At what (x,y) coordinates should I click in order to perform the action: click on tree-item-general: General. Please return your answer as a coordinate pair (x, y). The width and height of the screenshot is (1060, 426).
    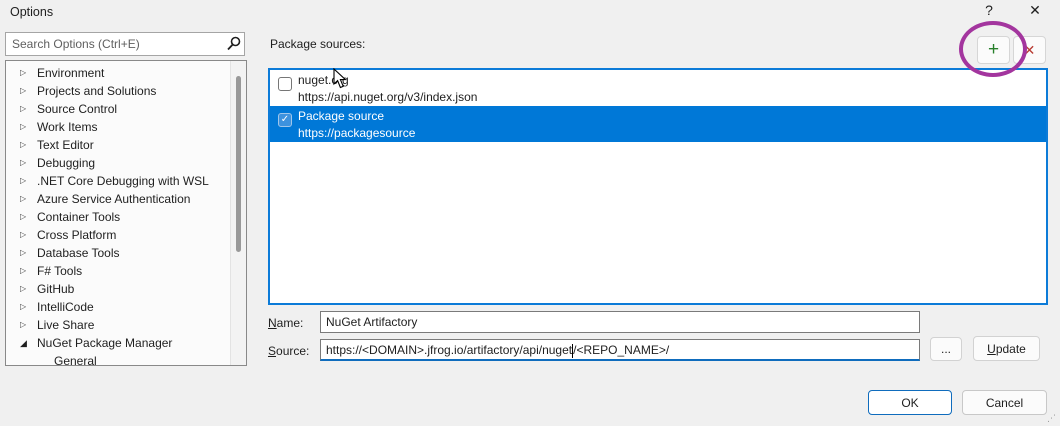
    Looking at the image, I should click on (126, 358).